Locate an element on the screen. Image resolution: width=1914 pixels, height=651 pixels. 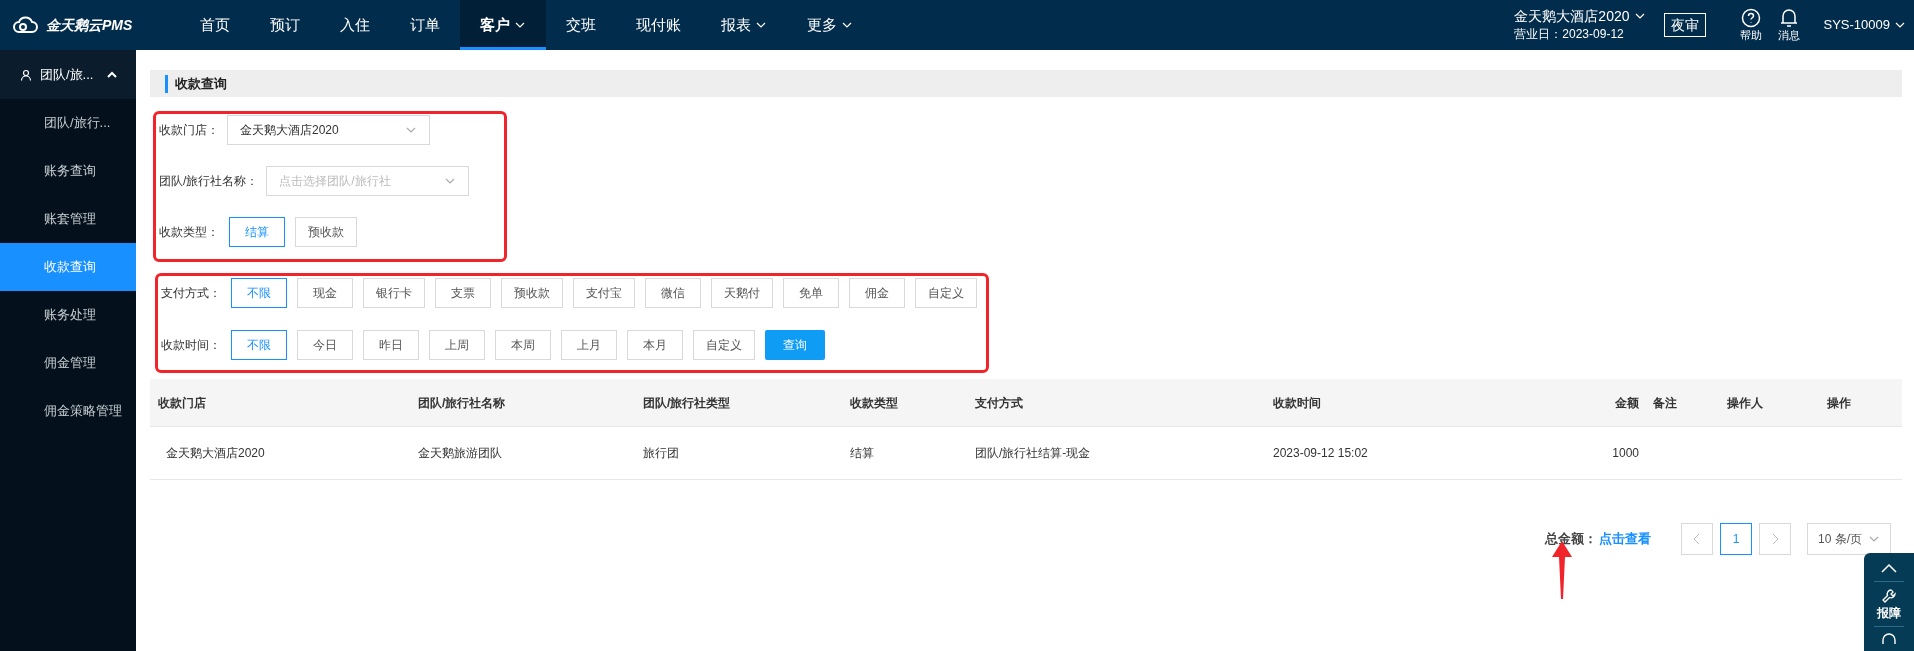
table-cell-text: 结算 is located at coordinates (862, 453).